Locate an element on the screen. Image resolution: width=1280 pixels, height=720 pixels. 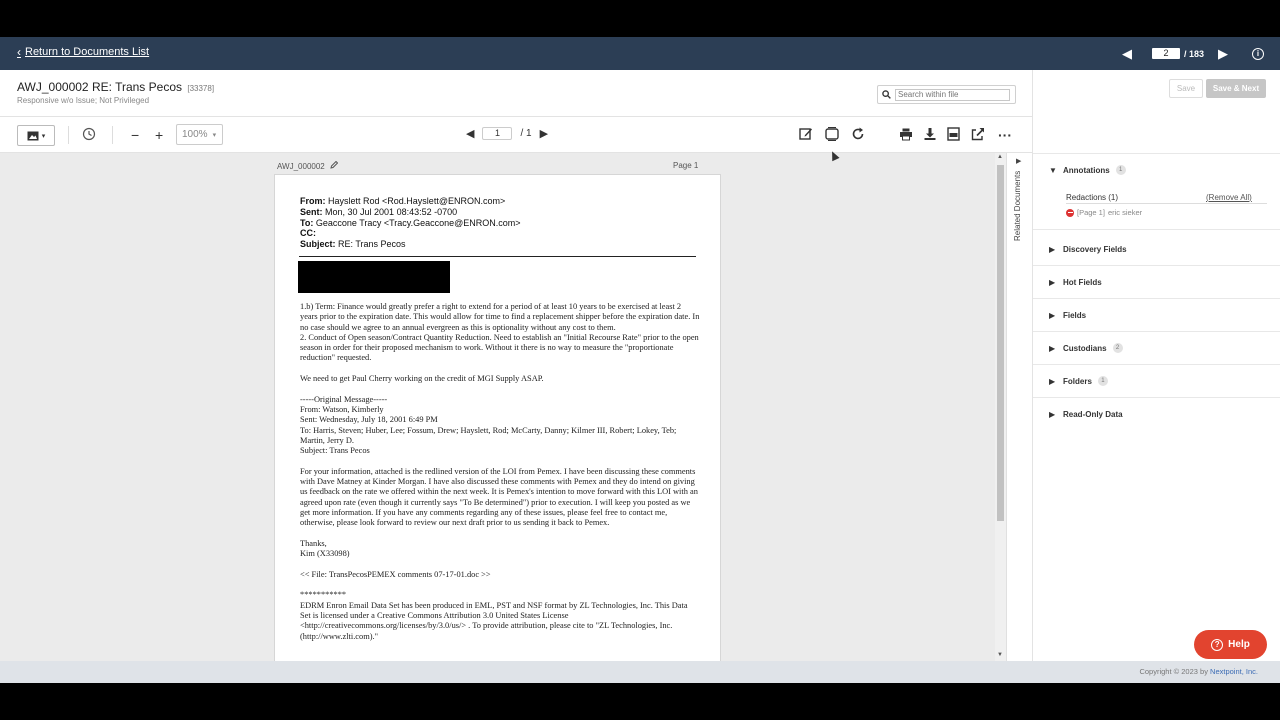
pencil-icon is located at coordinates (334, 164).